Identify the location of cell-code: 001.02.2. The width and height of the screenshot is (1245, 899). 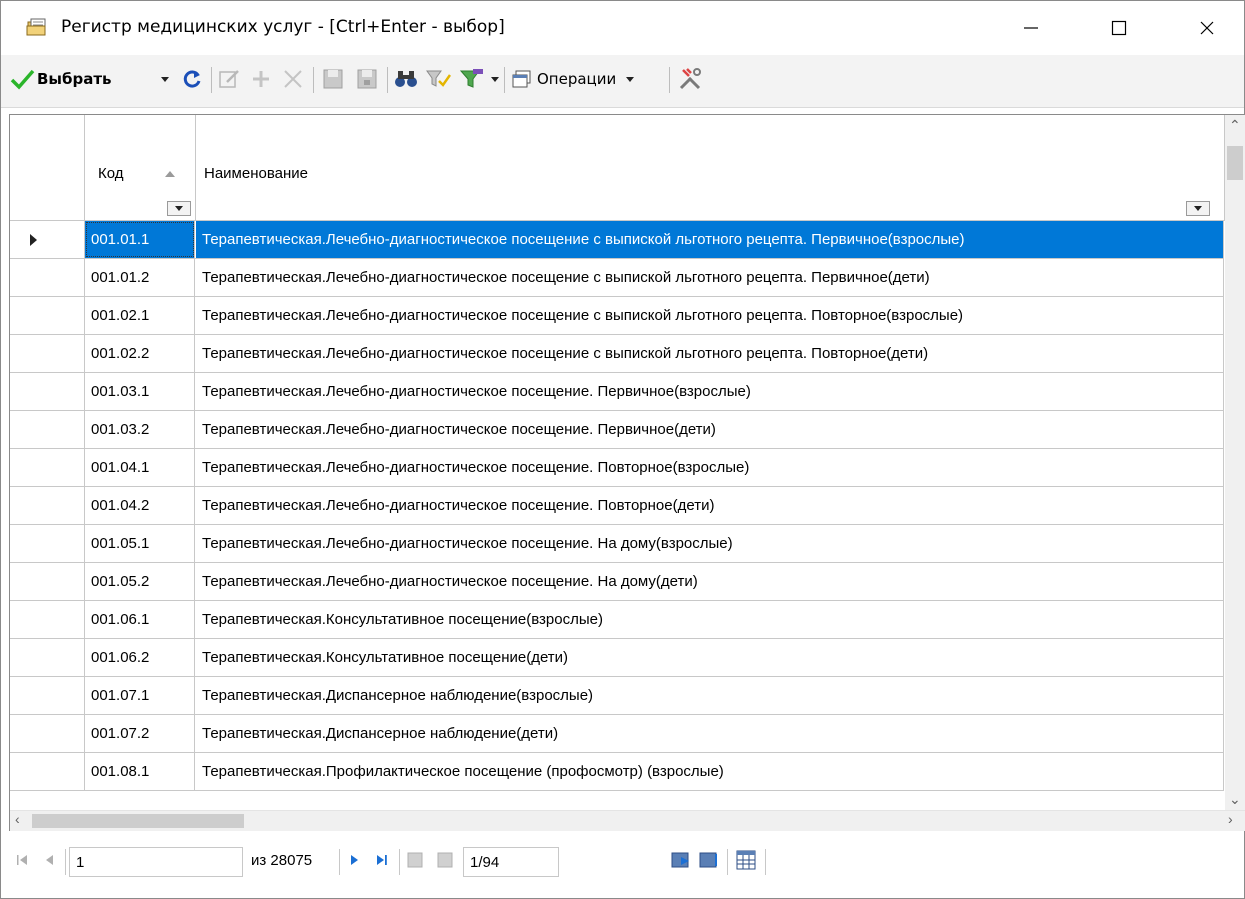
(140, 353).